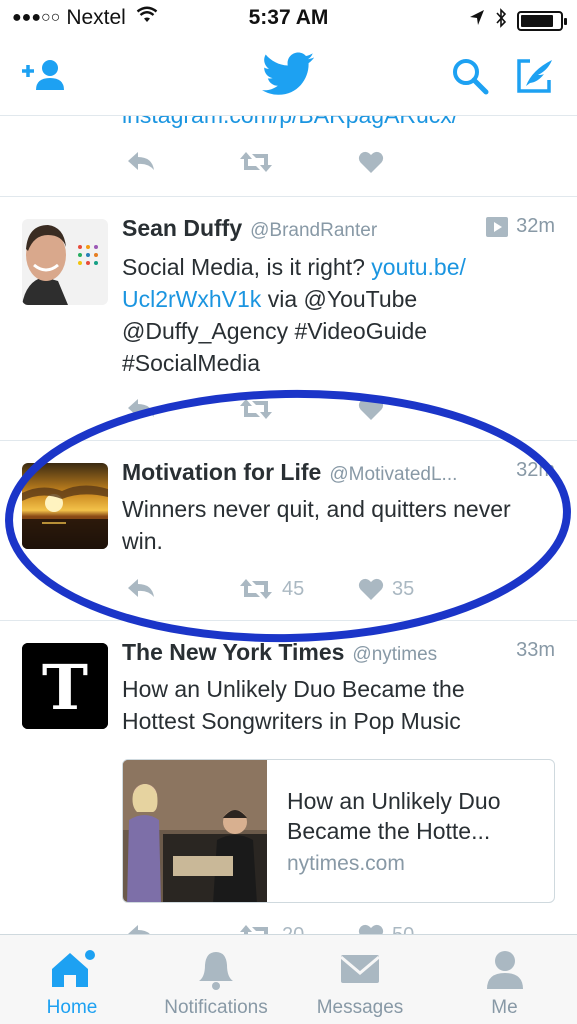  Describe the element at coordinates (403, 929) in the screenshot. I see `like-count: 50` at that location.